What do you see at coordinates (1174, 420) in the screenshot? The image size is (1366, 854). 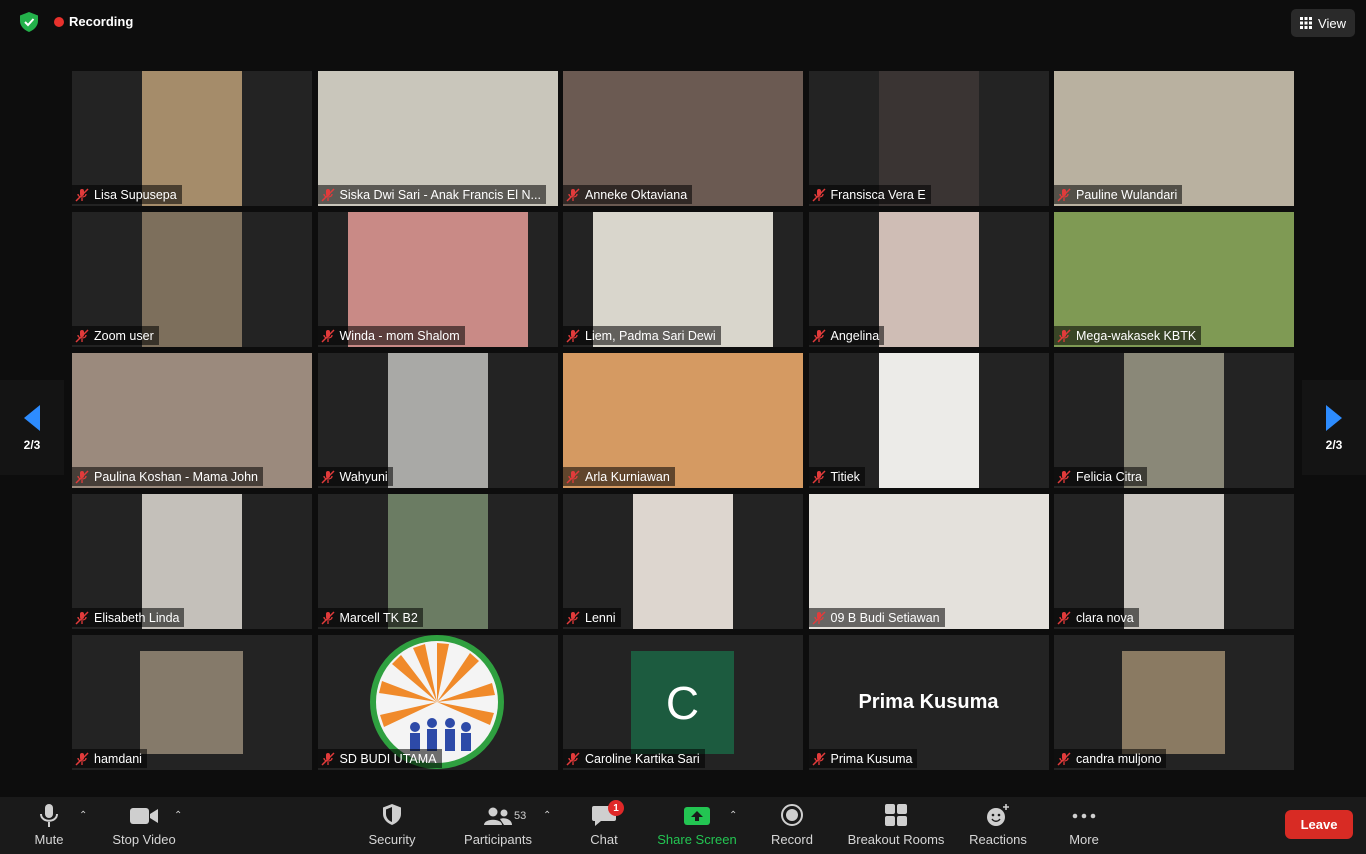 I see `participant-tile: Felicia Citra` at bounding box center [1174, 420].